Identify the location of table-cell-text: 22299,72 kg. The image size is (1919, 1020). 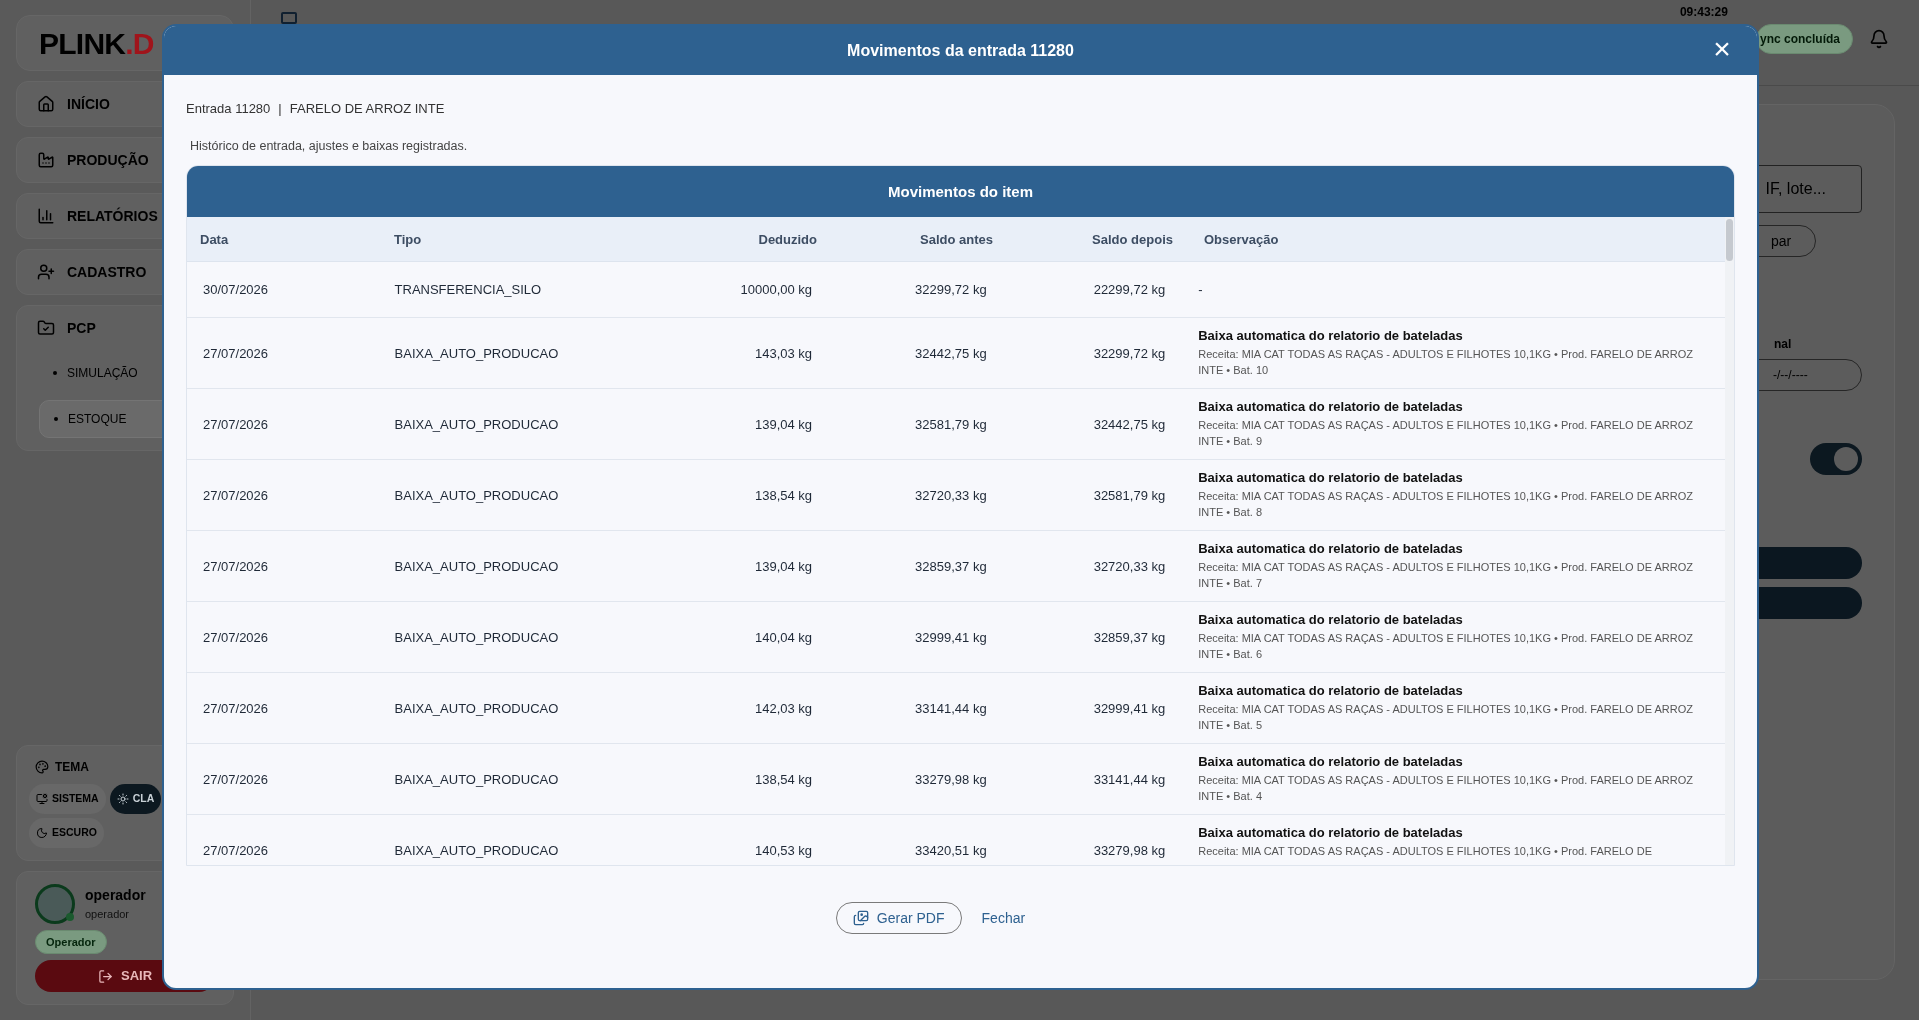
(1129, 290).